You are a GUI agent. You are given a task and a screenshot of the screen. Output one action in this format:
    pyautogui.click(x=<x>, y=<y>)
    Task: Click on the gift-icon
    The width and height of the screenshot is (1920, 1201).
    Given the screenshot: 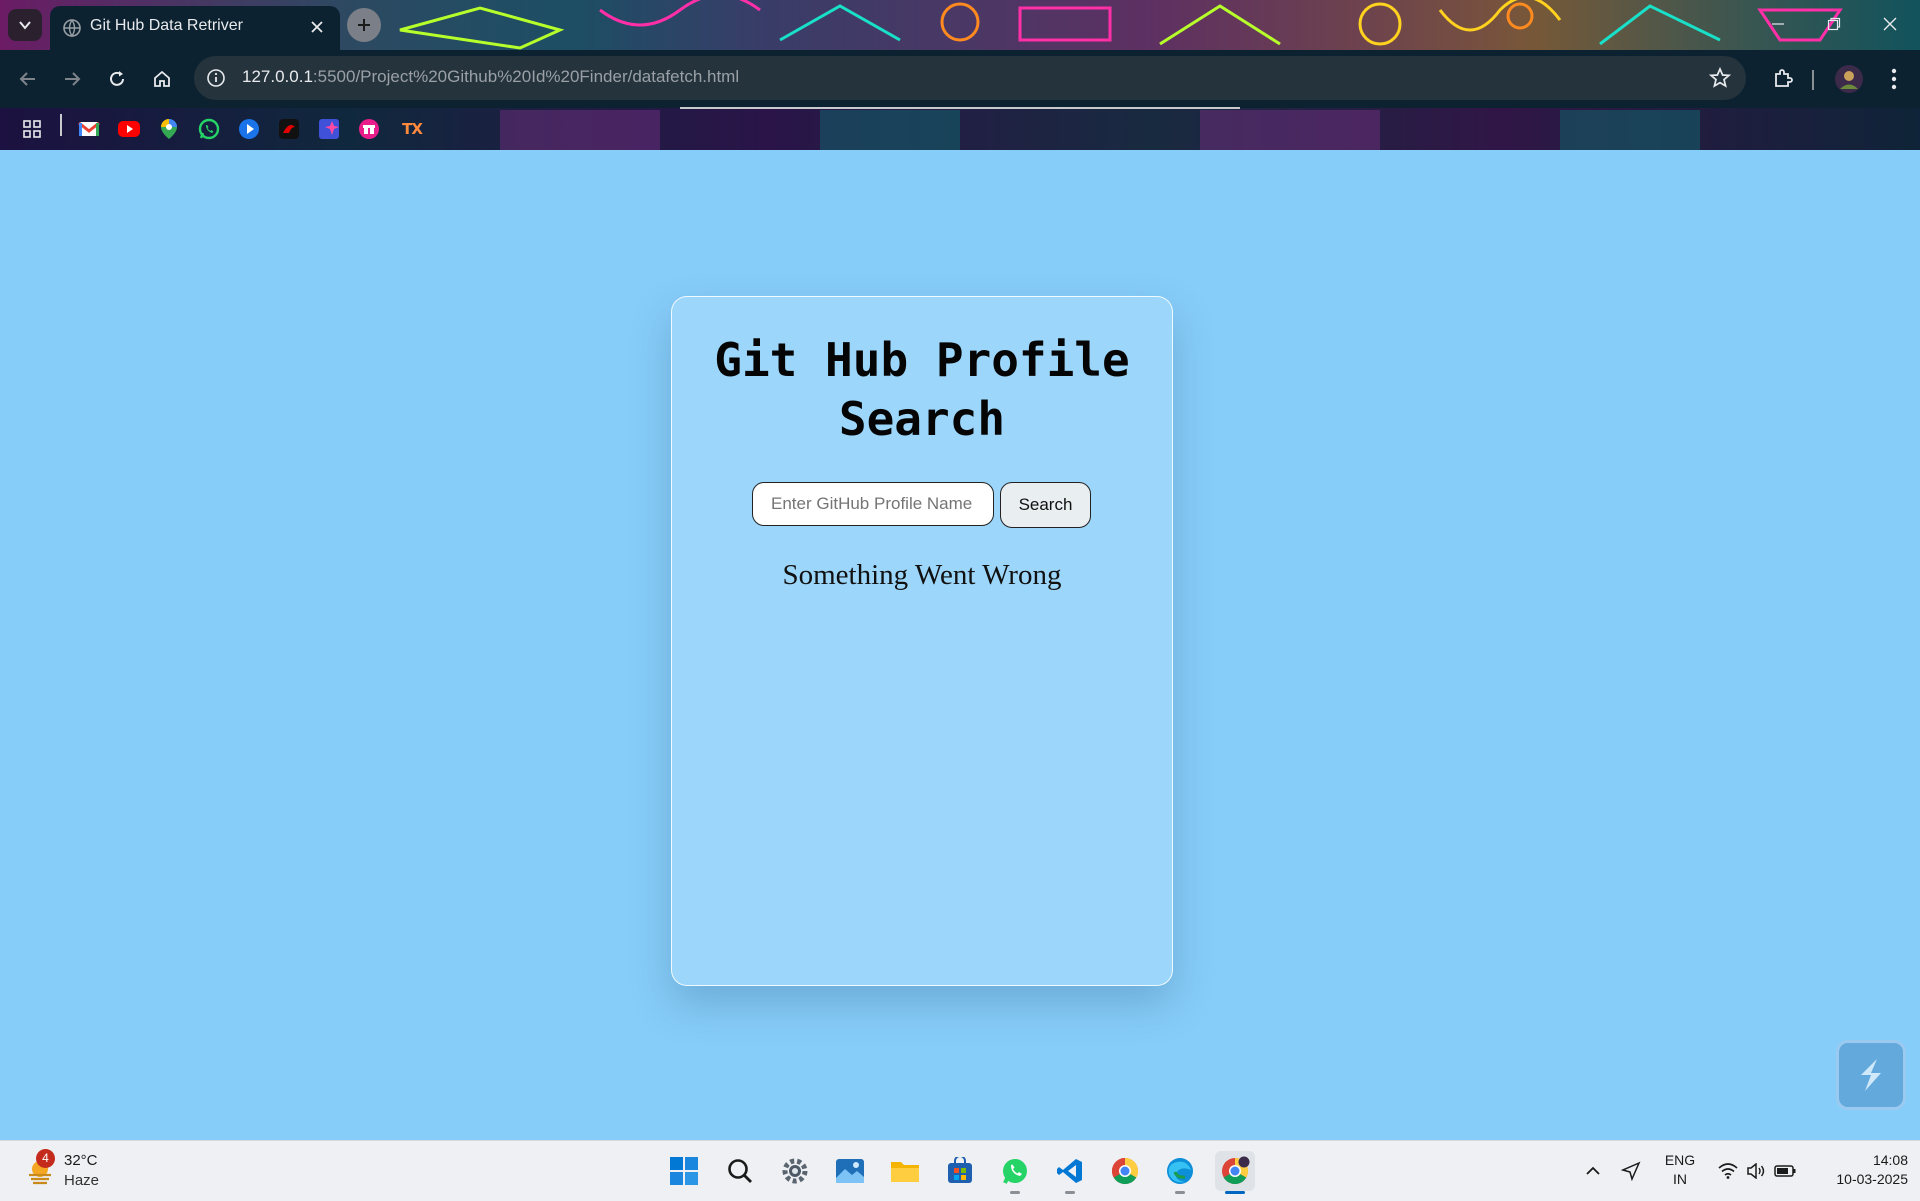 What is the action you would take?
    pyautogui.click(x=369, y=129)
    